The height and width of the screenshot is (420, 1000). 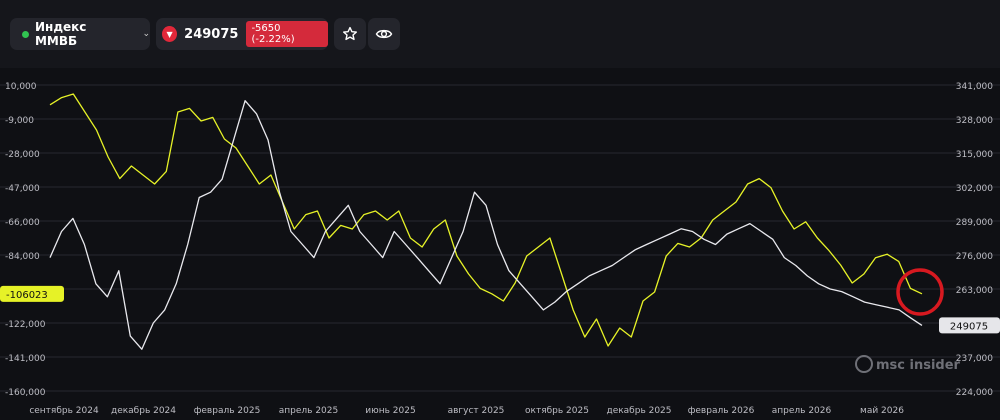 What do you see at coordinates (19, 121) in the screenshot?
I see `left-tick-label: -9,000` at bounding box center [19, 121].